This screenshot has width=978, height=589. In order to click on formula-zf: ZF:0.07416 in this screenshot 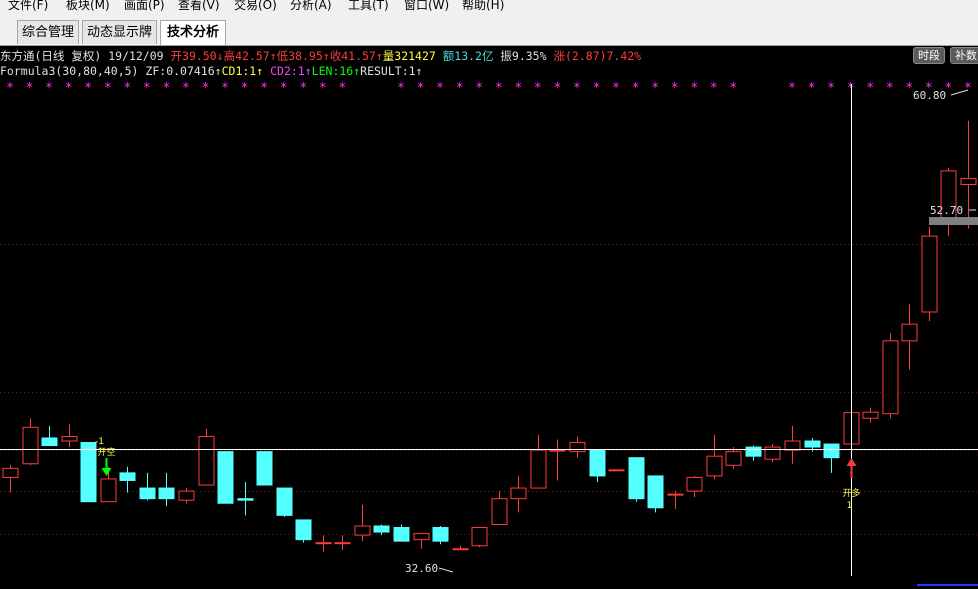, I will do `click(180, 71)`.